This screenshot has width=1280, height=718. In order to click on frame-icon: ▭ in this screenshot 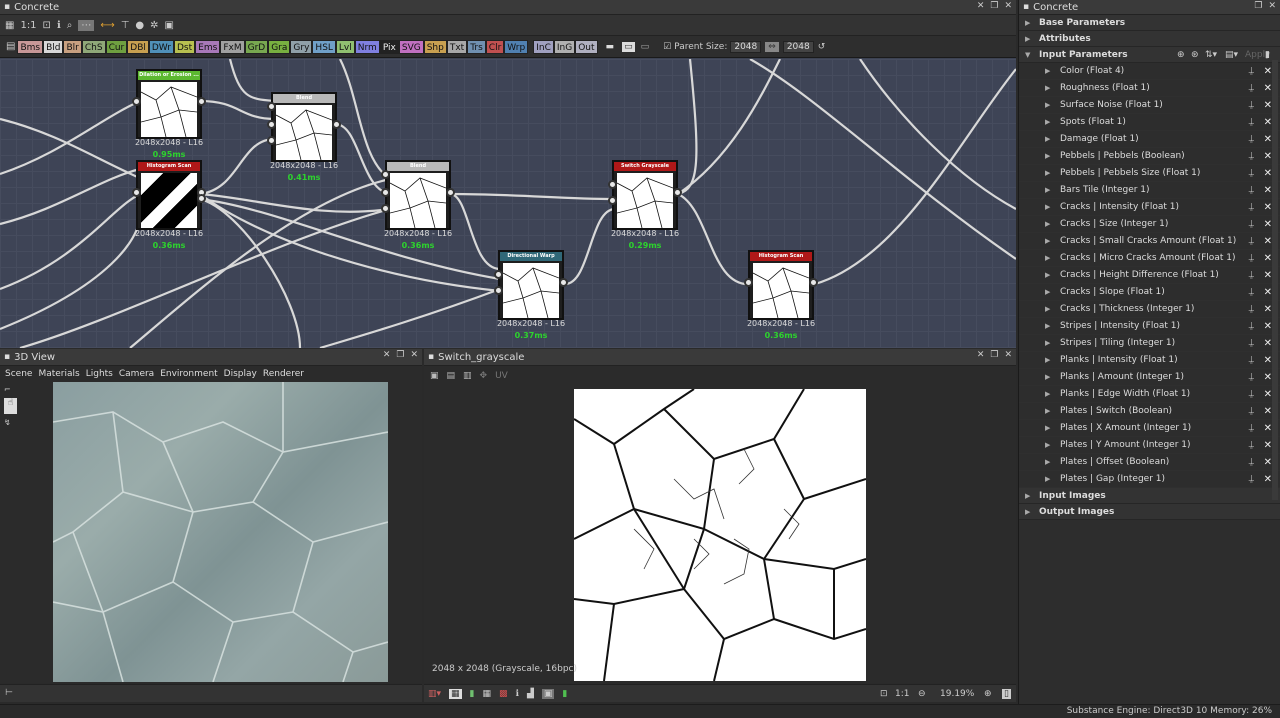, I will do `click(628, 46)`.